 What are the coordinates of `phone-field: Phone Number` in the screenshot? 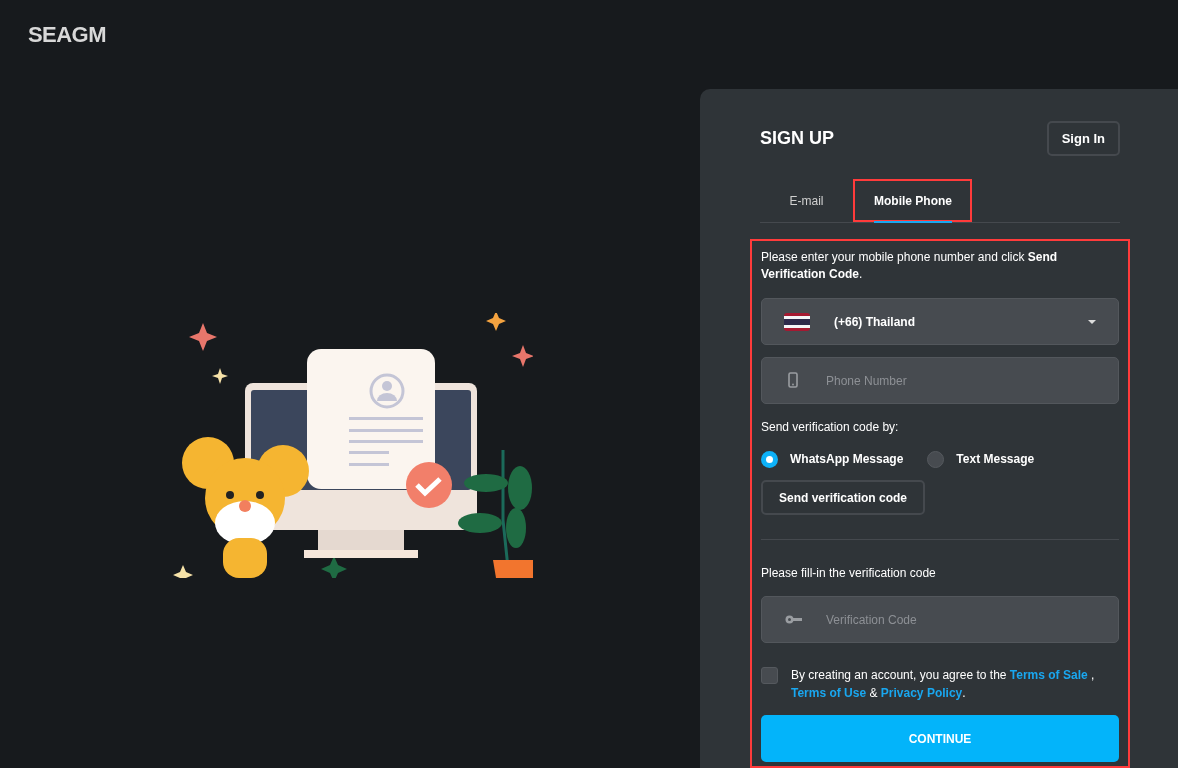 It's located at (940, 380).